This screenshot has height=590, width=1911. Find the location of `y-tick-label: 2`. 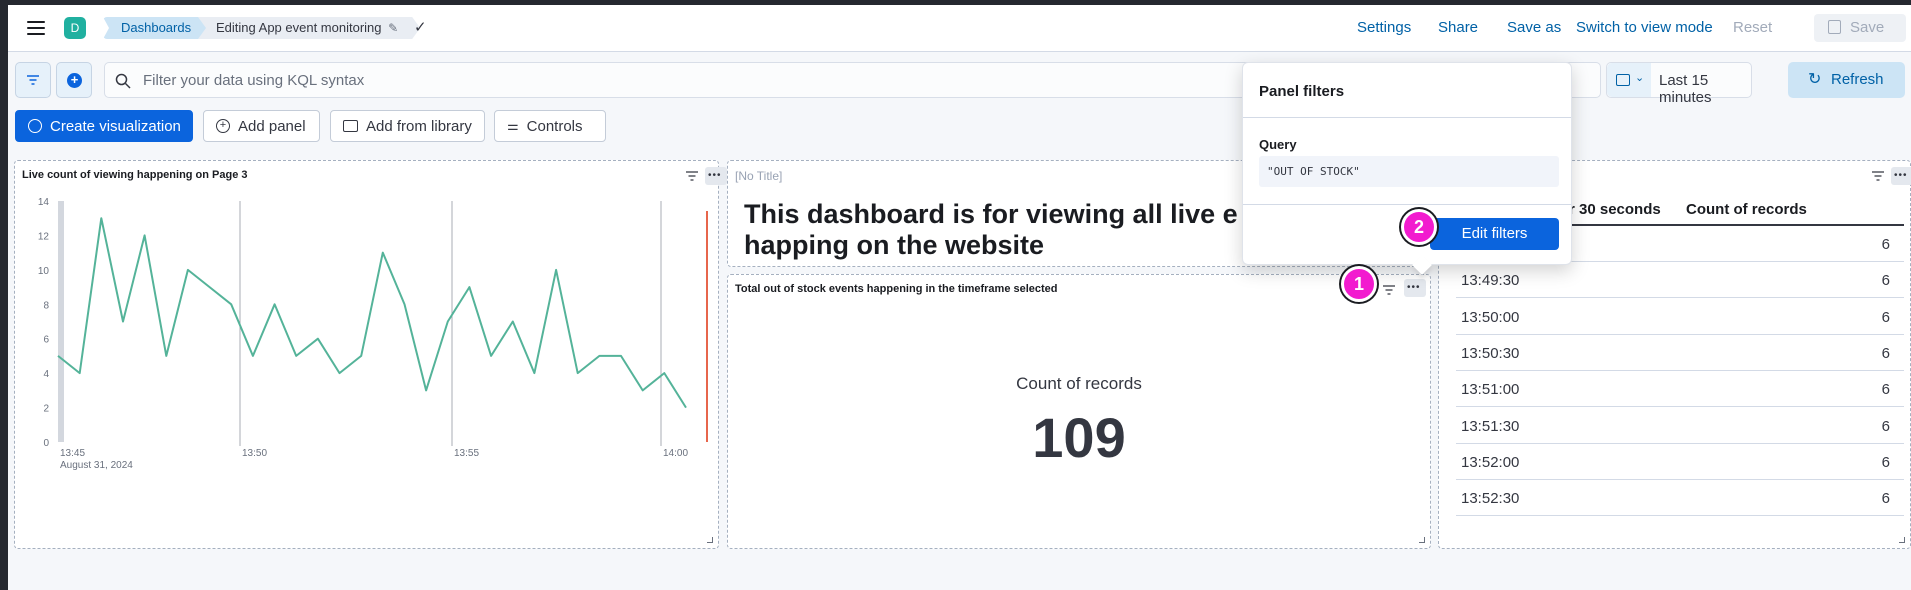

y-tick-label: 2 is located at coordinates (46, 409).